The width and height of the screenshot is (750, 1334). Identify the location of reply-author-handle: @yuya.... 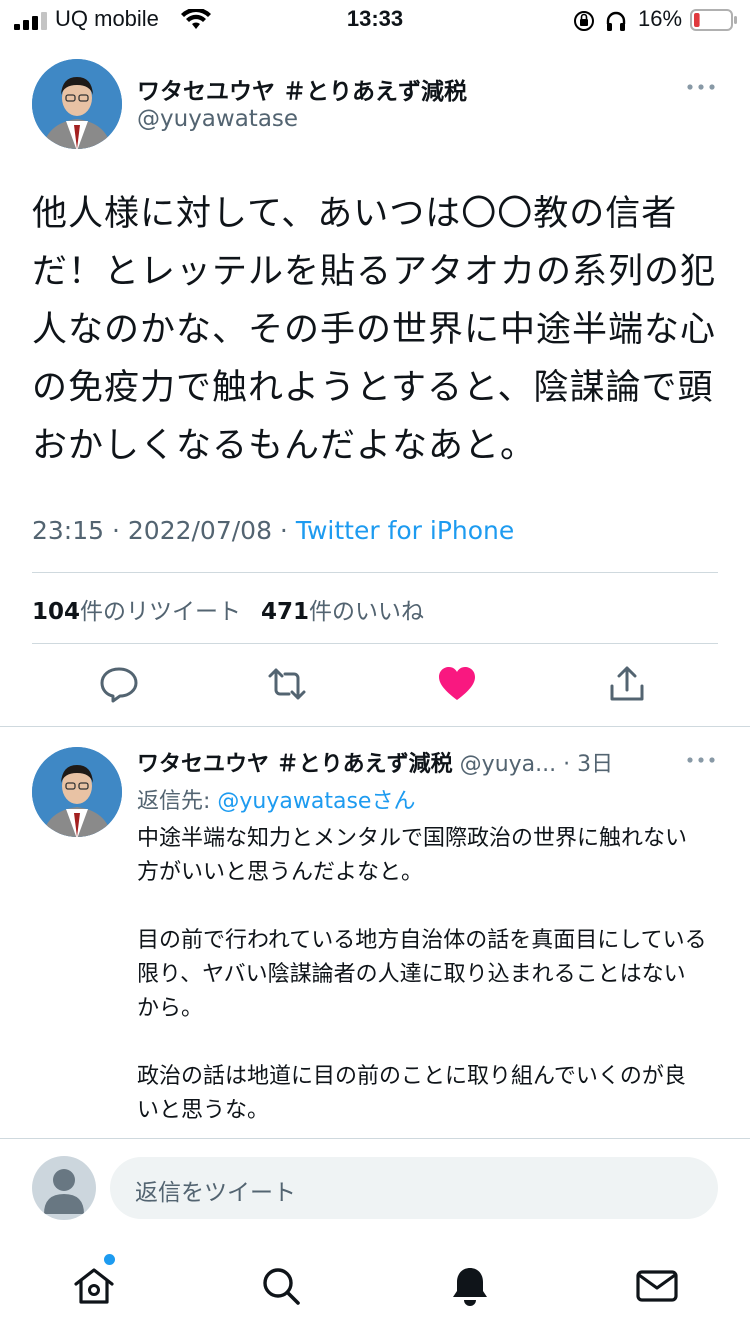
(508, 764).